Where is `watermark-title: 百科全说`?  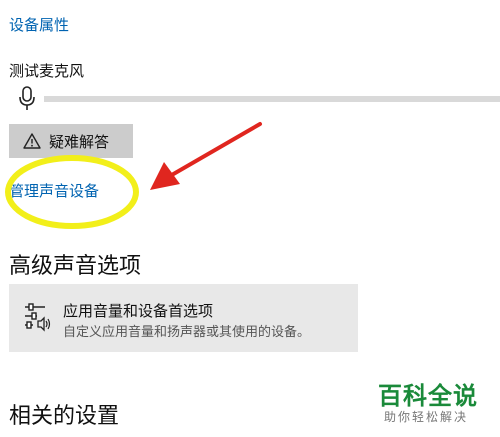
watermark-title: 百科全说 is located at coordinates (428, 396).